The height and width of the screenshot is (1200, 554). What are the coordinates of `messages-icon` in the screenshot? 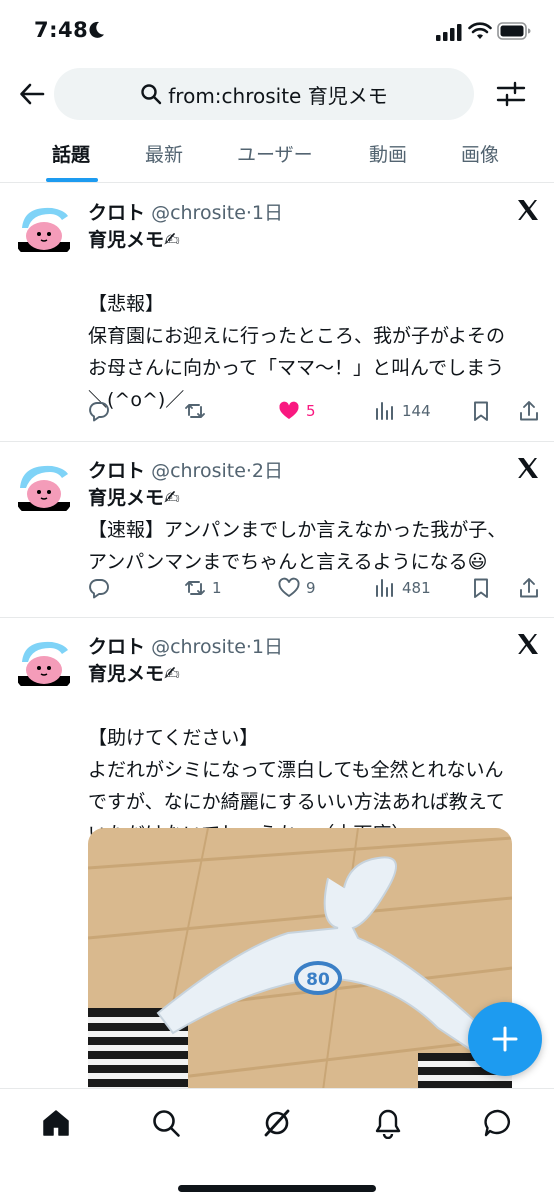 It's located at (497, 1123).